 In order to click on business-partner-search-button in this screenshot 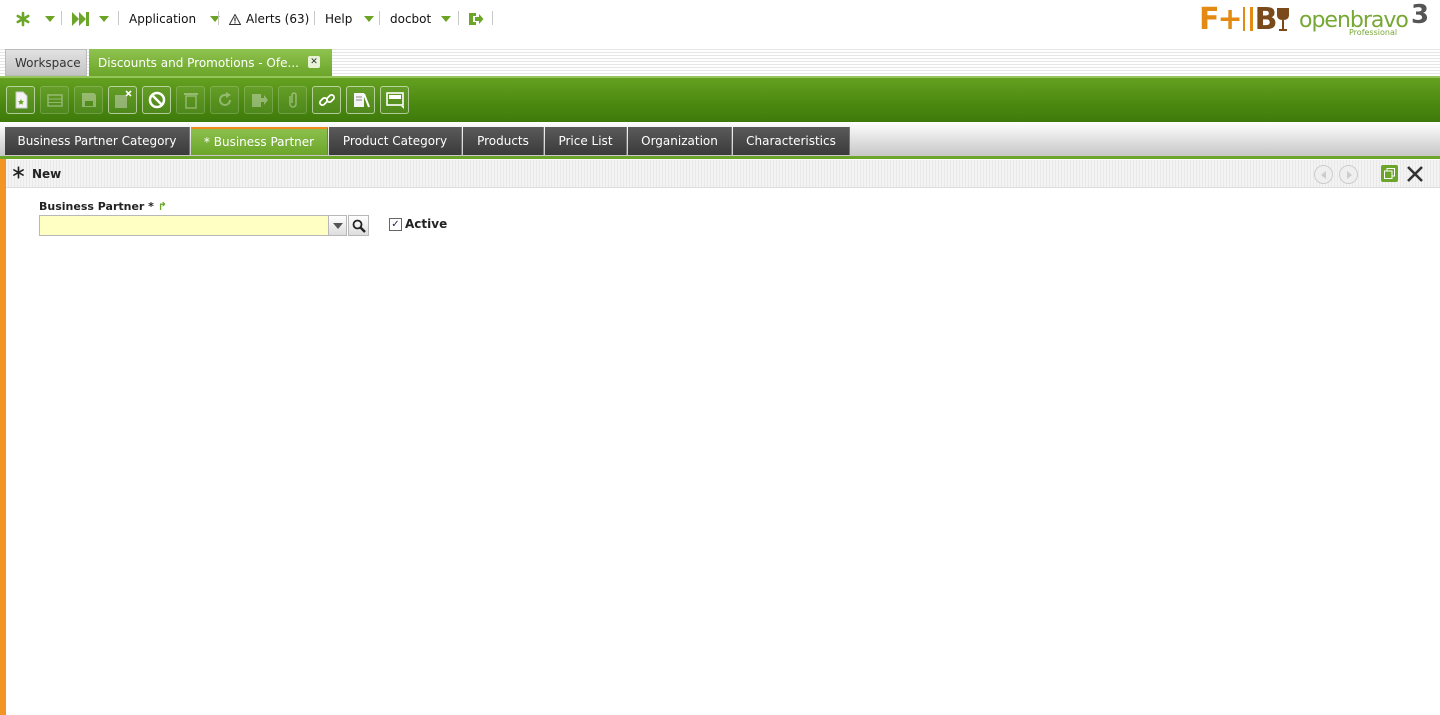, I will do `click(358, 225)`.